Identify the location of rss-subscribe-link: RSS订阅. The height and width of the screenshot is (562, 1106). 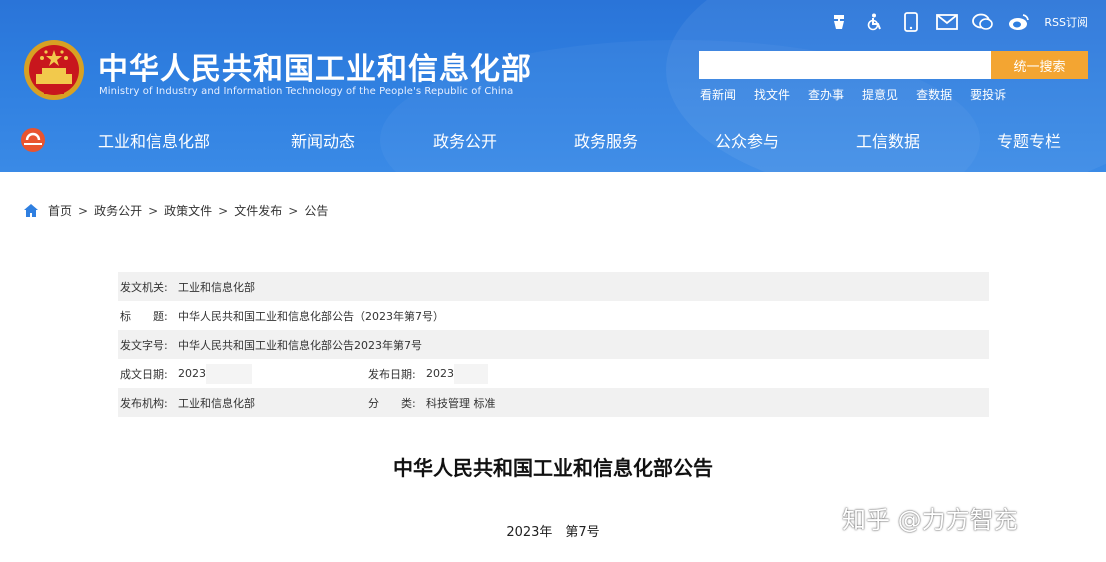
(1066, 22).